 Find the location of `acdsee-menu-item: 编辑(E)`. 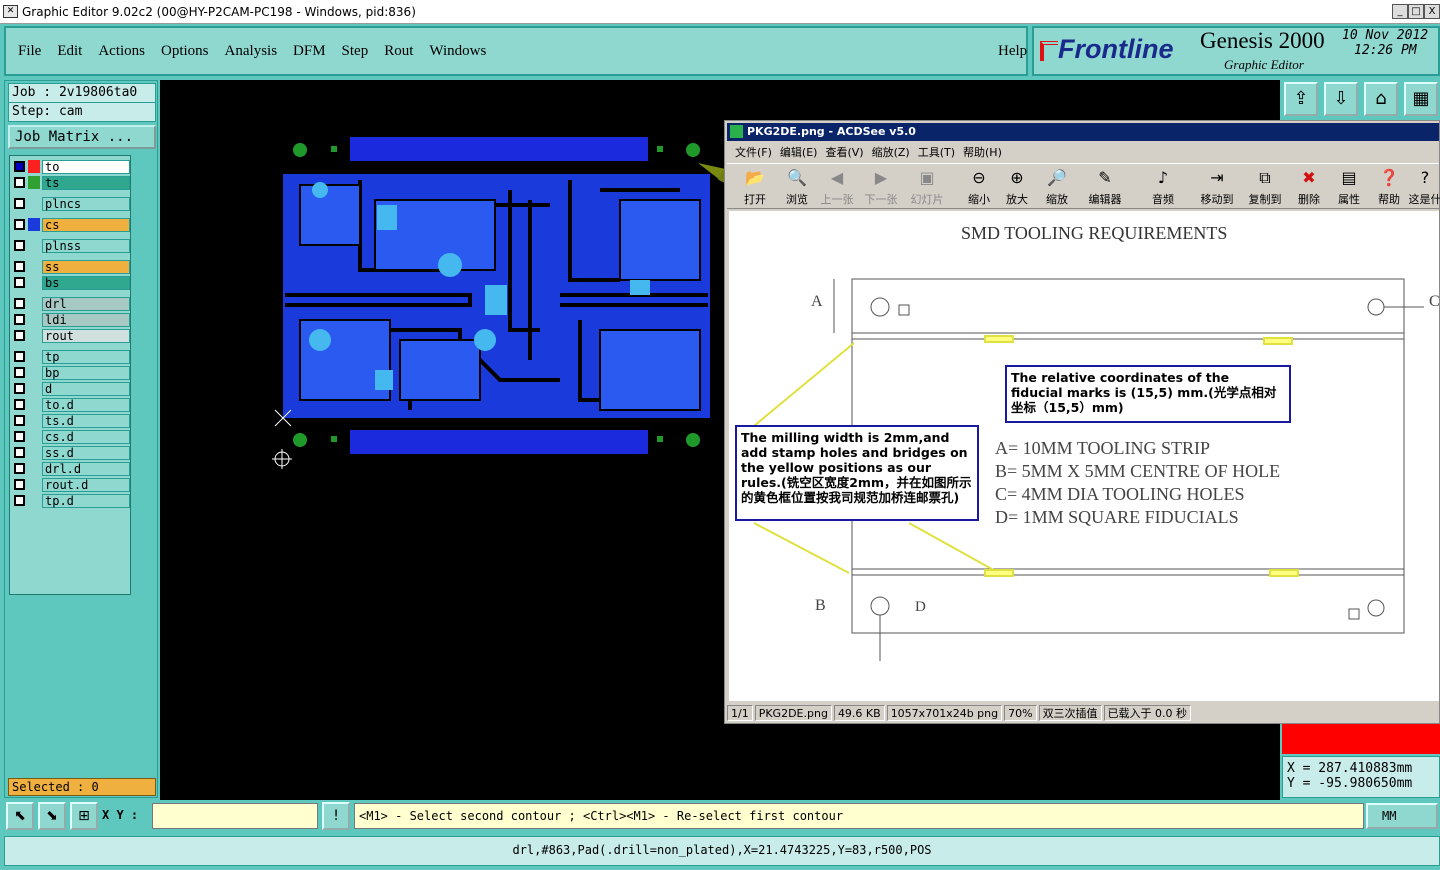

acdsee-menu-item: 编辑(E) is located at coordinates (799, 152).